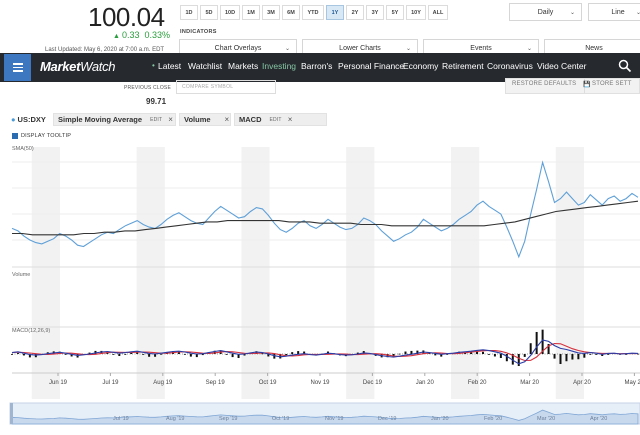 This screenshot has height=435, width=640. I want to click on frequency-value: Daily, so click(545, 12).